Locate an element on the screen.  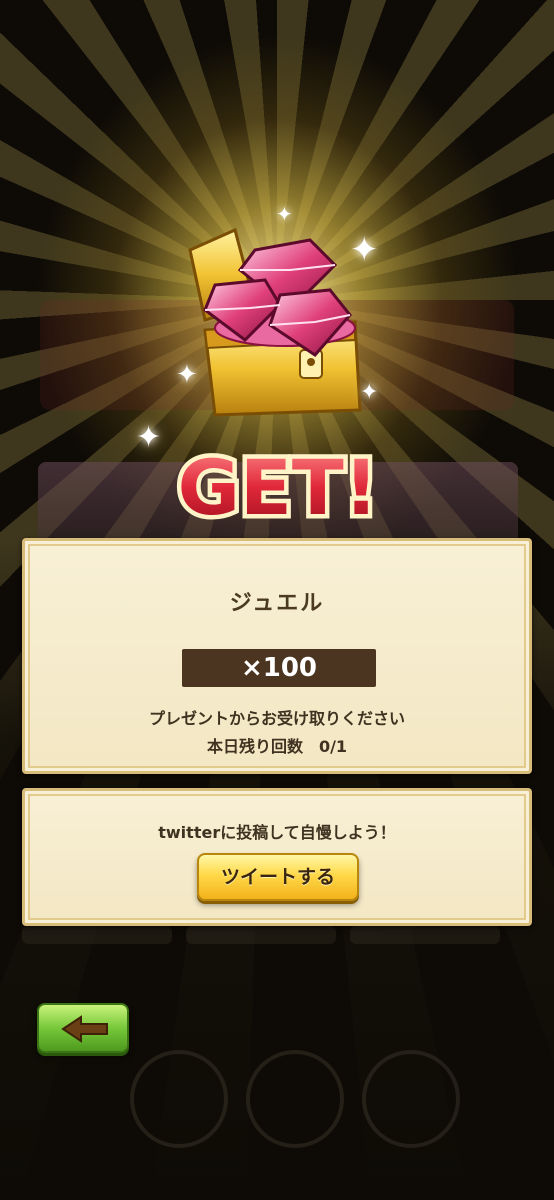
get-banner-text: GET! is located at coordinates (278, 487).